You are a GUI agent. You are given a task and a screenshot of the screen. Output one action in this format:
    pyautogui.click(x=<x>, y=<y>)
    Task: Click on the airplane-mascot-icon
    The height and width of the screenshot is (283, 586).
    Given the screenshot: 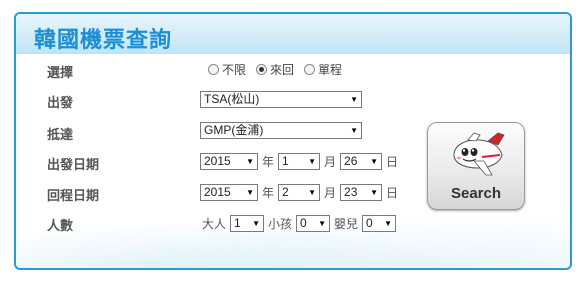 What is the action you would take?
    pyautogui.click(x=479, y=154)
    